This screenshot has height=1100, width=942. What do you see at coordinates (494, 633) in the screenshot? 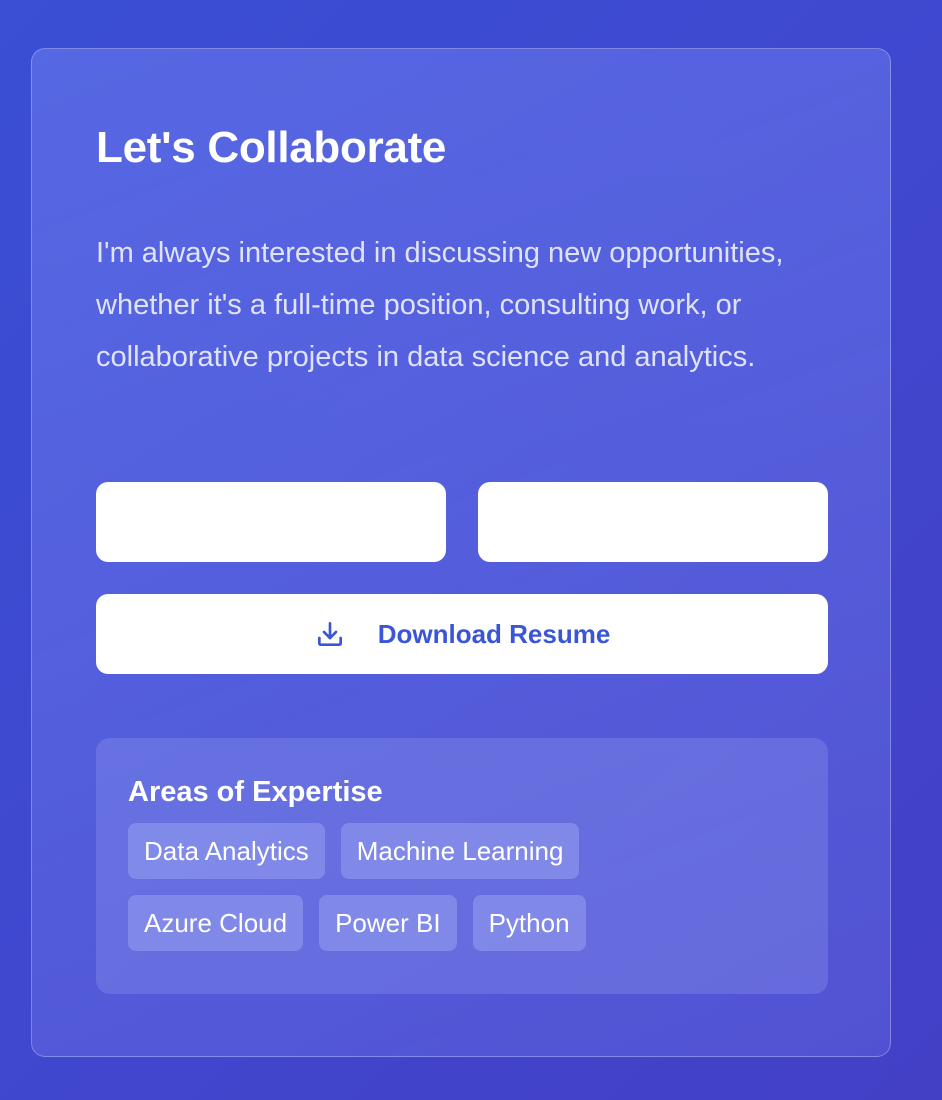
I see `download-resume-label: Download Resume` at bounding box center [494, 633].